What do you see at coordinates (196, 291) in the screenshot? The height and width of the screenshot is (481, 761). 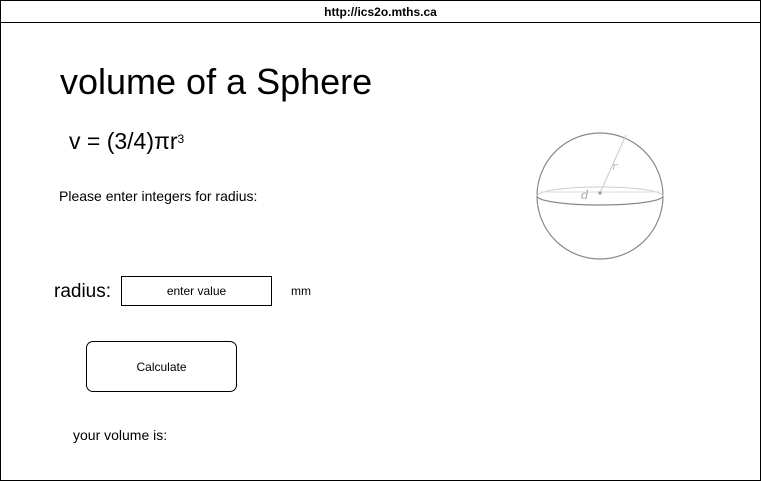 I see `radius-input` at bounding box center [196, 291].